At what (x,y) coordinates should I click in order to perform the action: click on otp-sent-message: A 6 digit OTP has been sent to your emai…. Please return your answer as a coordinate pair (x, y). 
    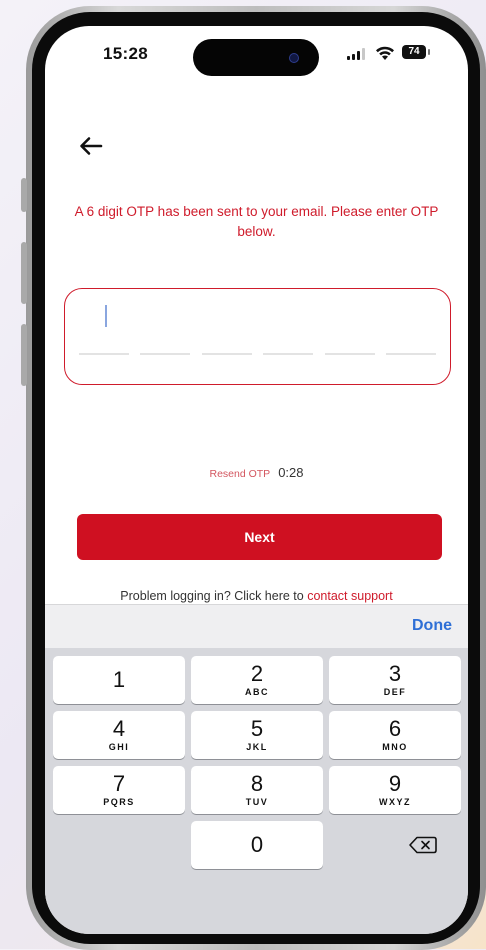
    Looking at the image, I should click on (256, 221).